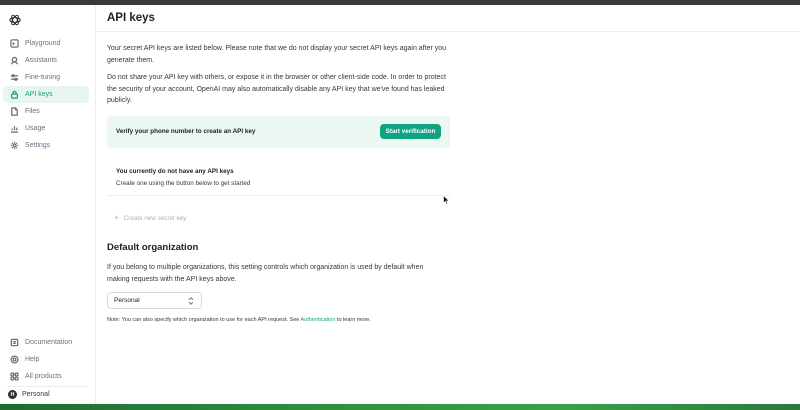 Image resolution: width=800 pixels, height=410 pixels. I want to click on sidebar-item-label: Playground, so click(43, 43).